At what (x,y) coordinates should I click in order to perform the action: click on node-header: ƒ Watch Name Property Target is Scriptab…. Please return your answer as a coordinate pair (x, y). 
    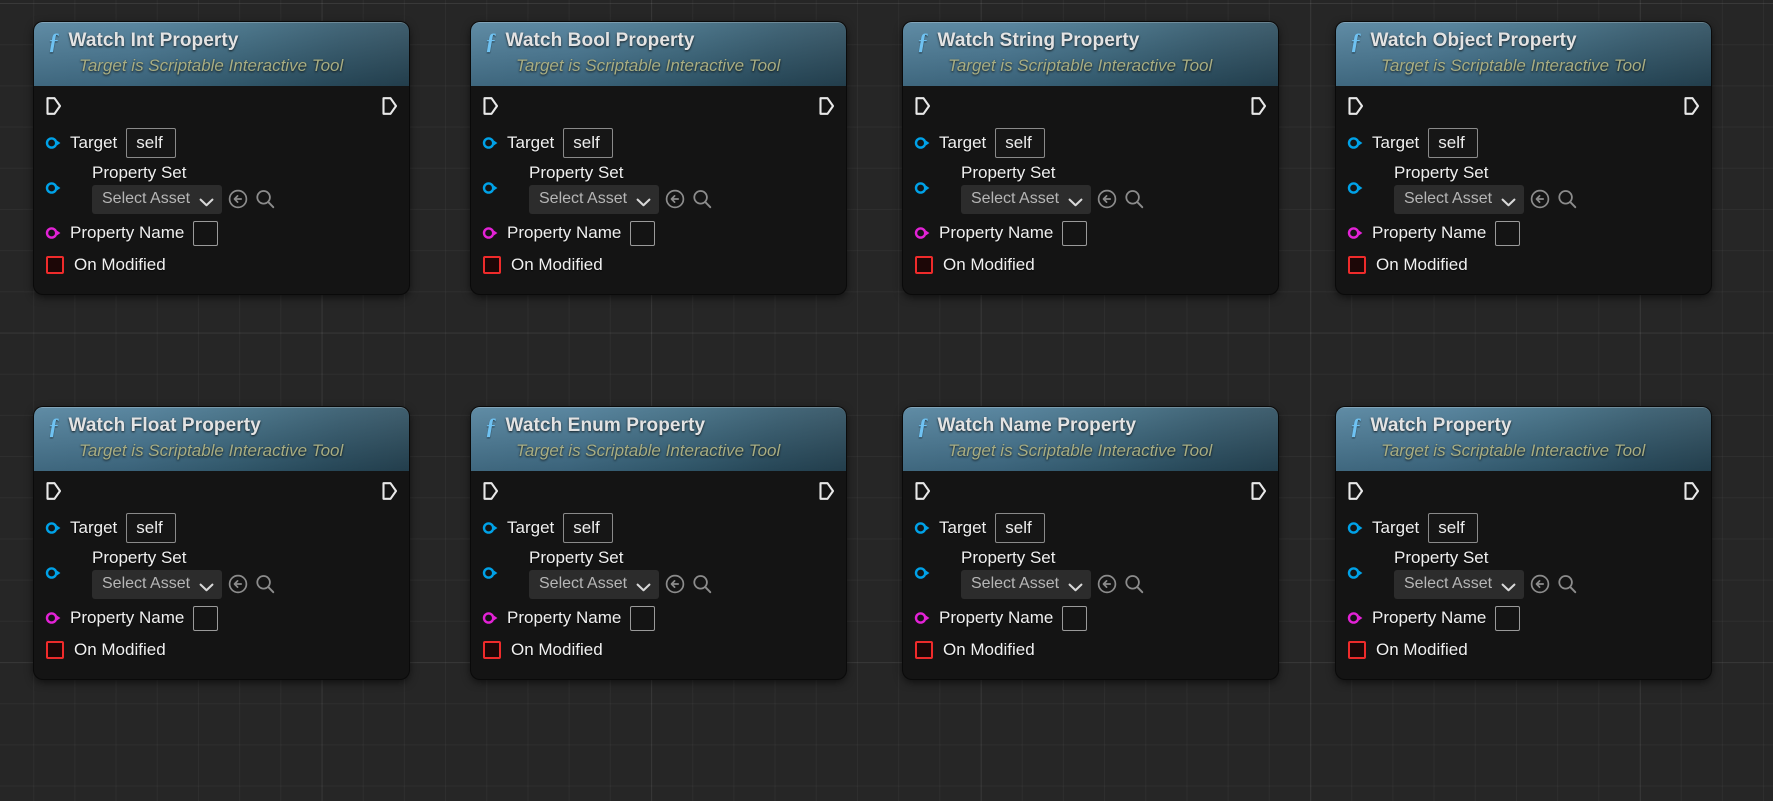
    Looking at the image, I should click on (1090, 439).